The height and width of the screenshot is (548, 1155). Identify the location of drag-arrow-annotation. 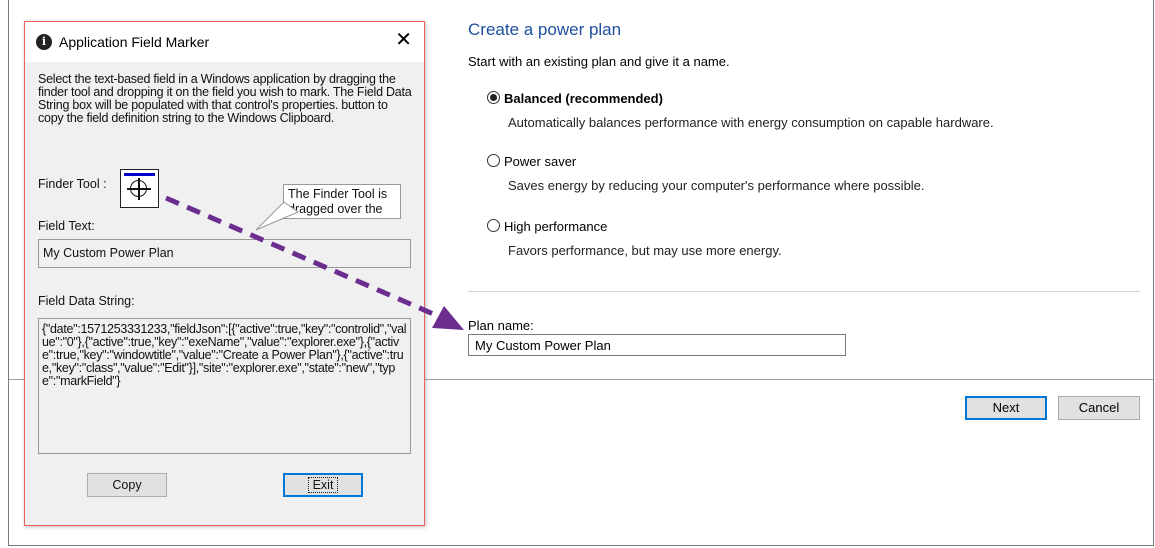
(314, 262).